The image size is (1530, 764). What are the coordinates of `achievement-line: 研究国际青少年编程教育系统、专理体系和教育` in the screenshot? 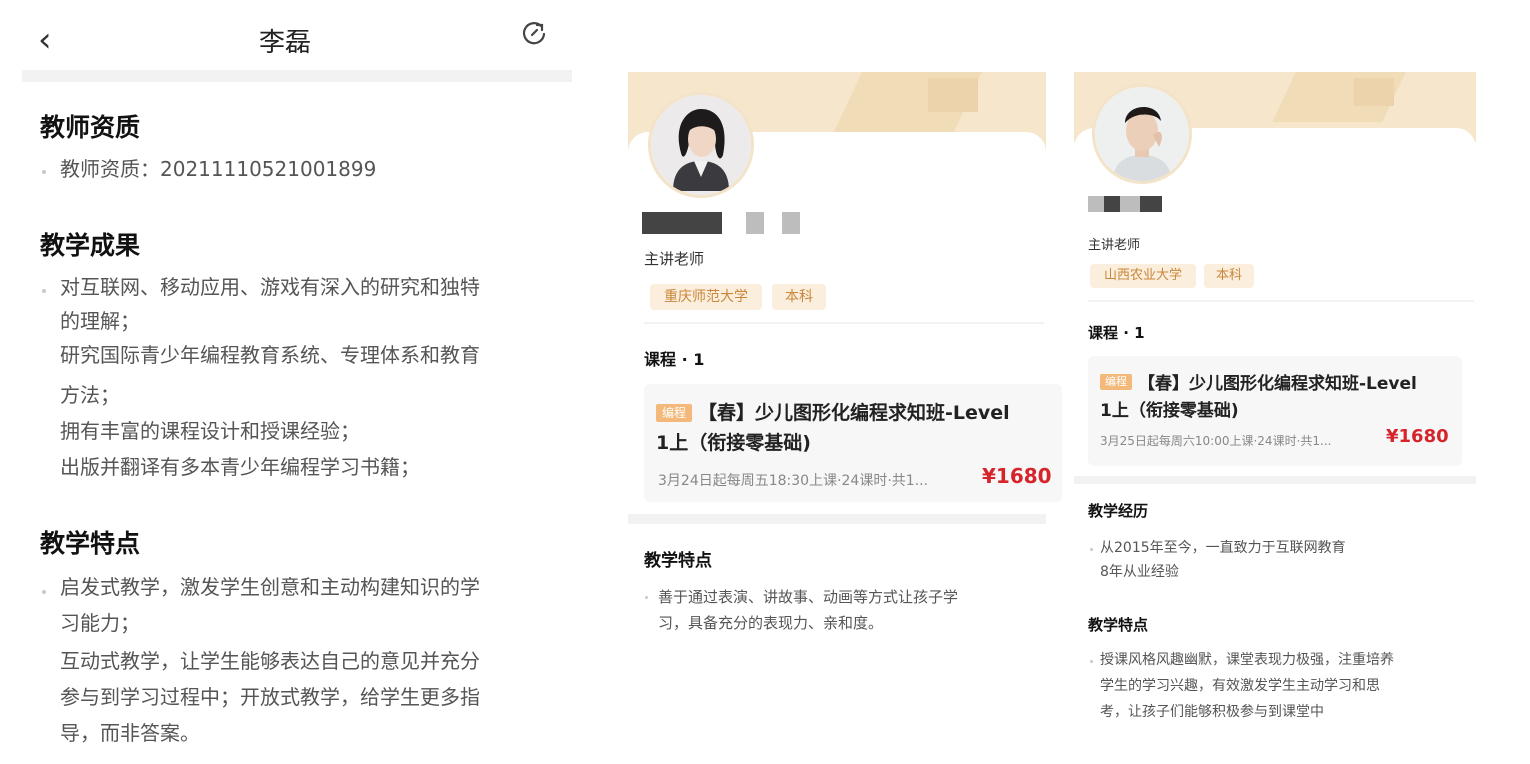 It's located at (270, 355).